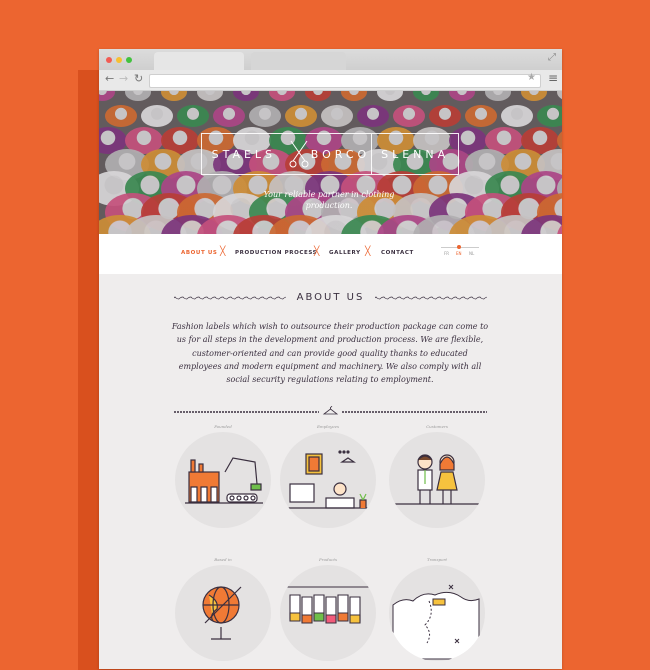 This screenshot has width=650, height=670. Describe the element at coordinates (437, 426) in the screenshot. I see `feature-label: Customers` at that location.